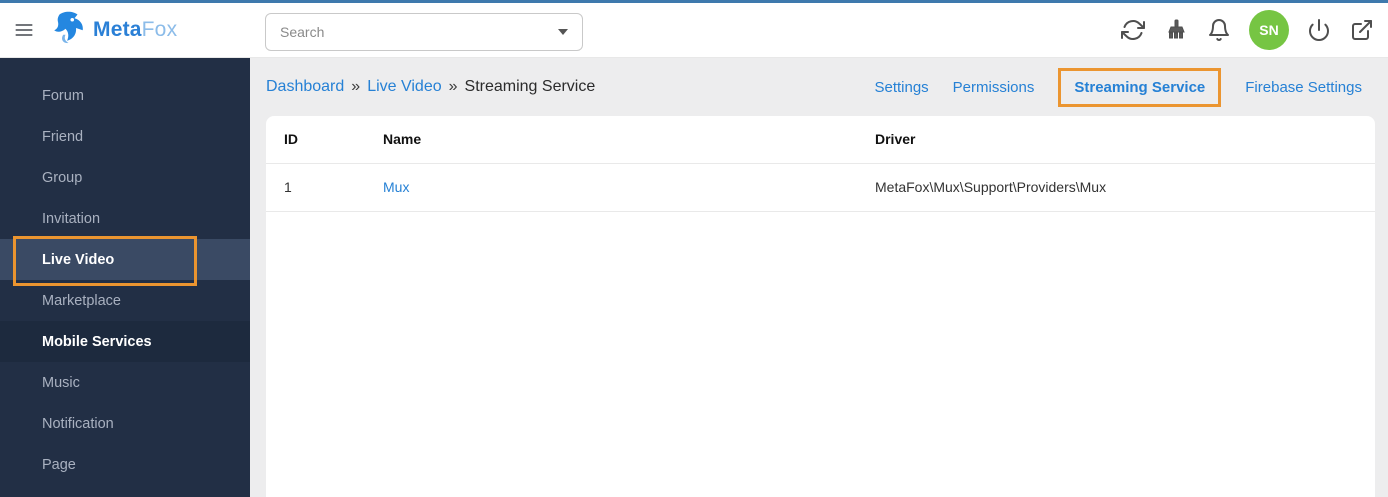 The height and width of the screenshot is (497, 1388). I want to click on sidebar-item-mobile-services: Mobile Services, so click(125, 341).